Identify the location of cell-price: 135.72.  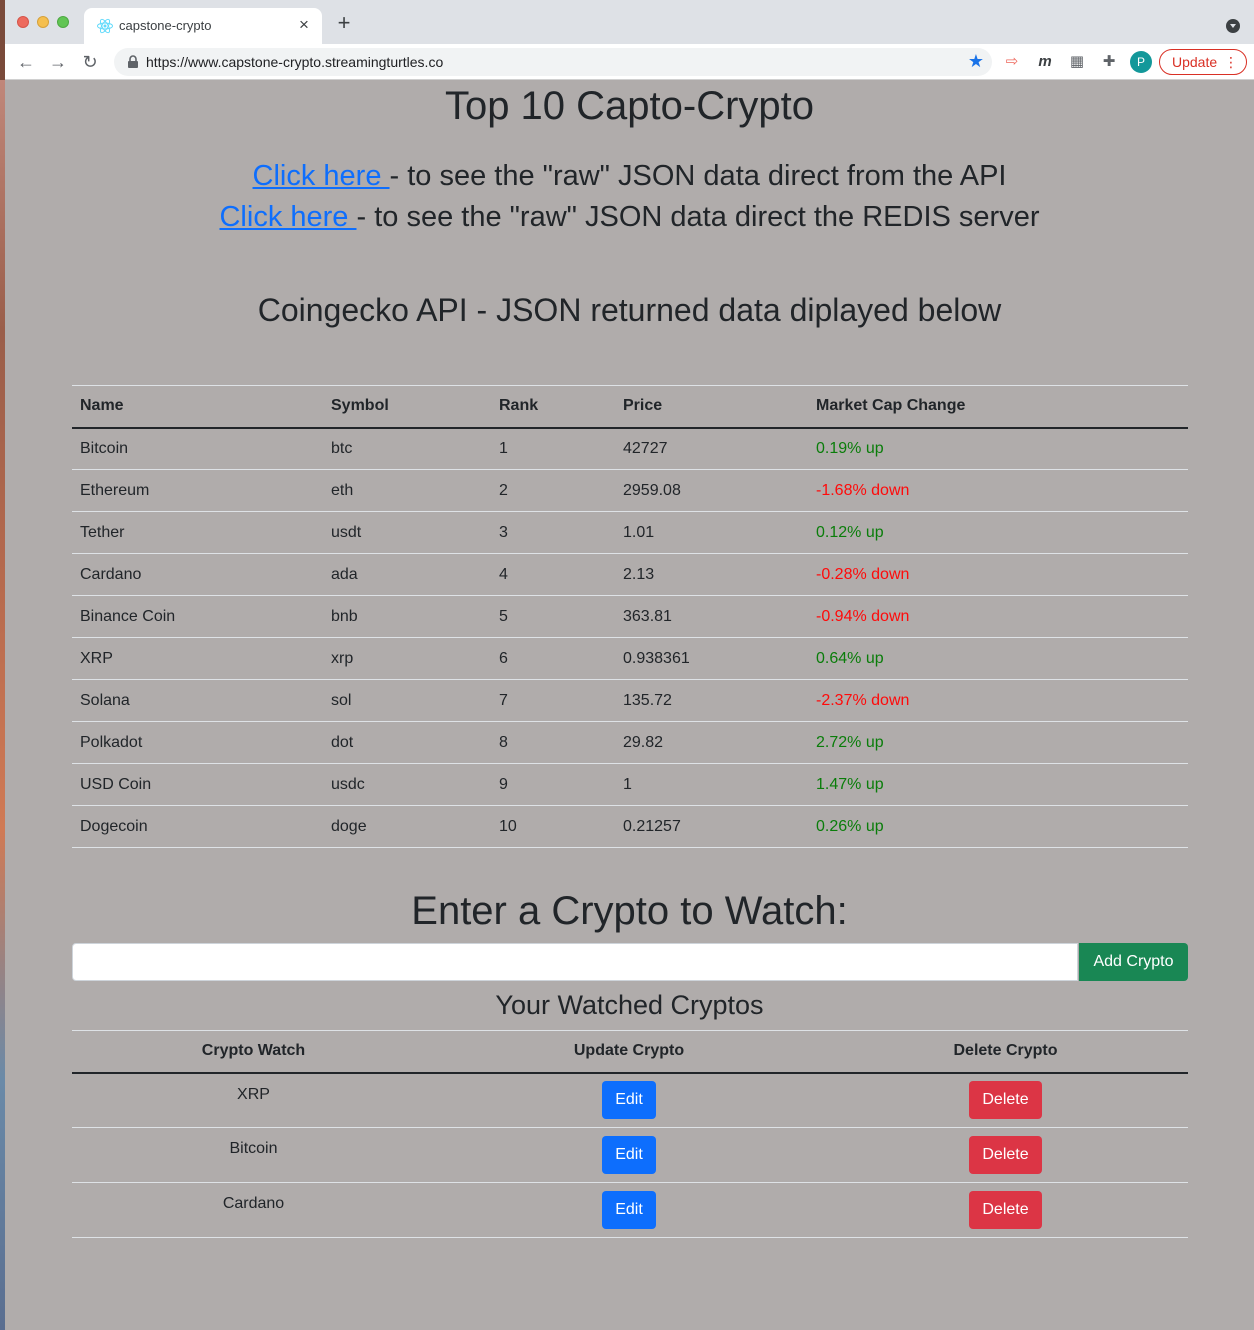
(711, 700).